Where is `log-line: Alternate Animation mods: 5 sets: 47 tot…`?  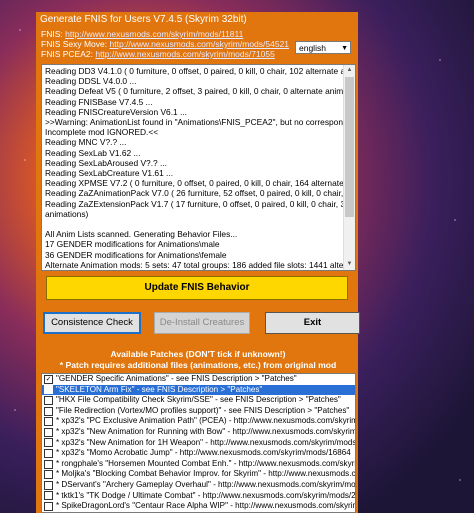
log-line: Alternate Animation mods: 5 sets: 47 tot… is located at coordinates (194, 264).